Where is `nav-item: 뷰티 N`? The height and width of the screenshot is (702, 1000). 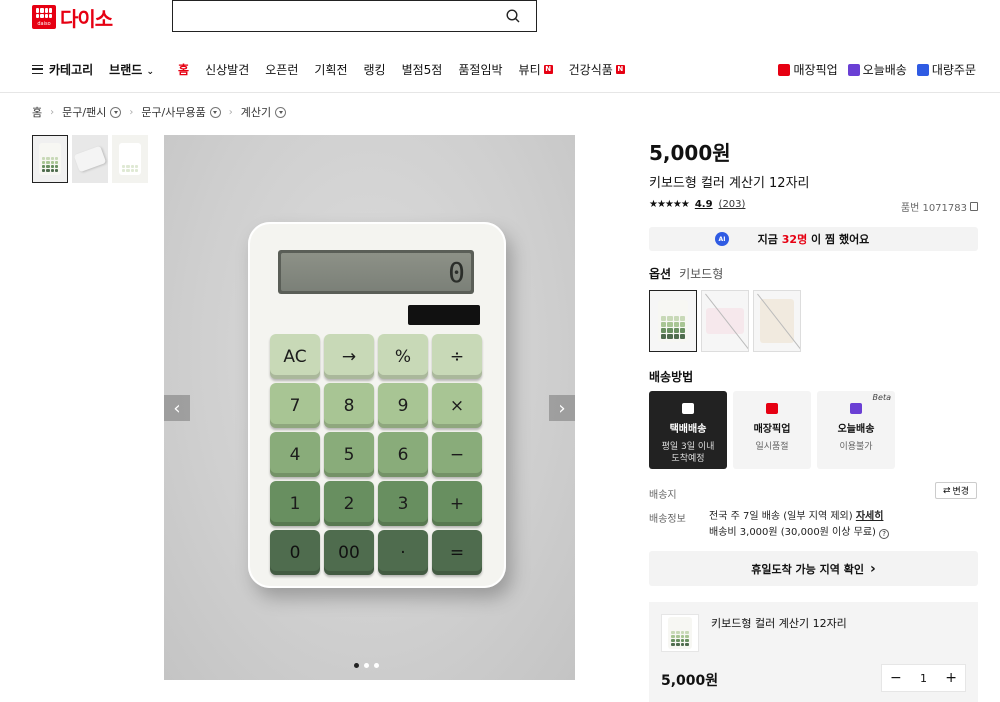
nav-item: 뷰티 N is located at coordinates (536, 69).